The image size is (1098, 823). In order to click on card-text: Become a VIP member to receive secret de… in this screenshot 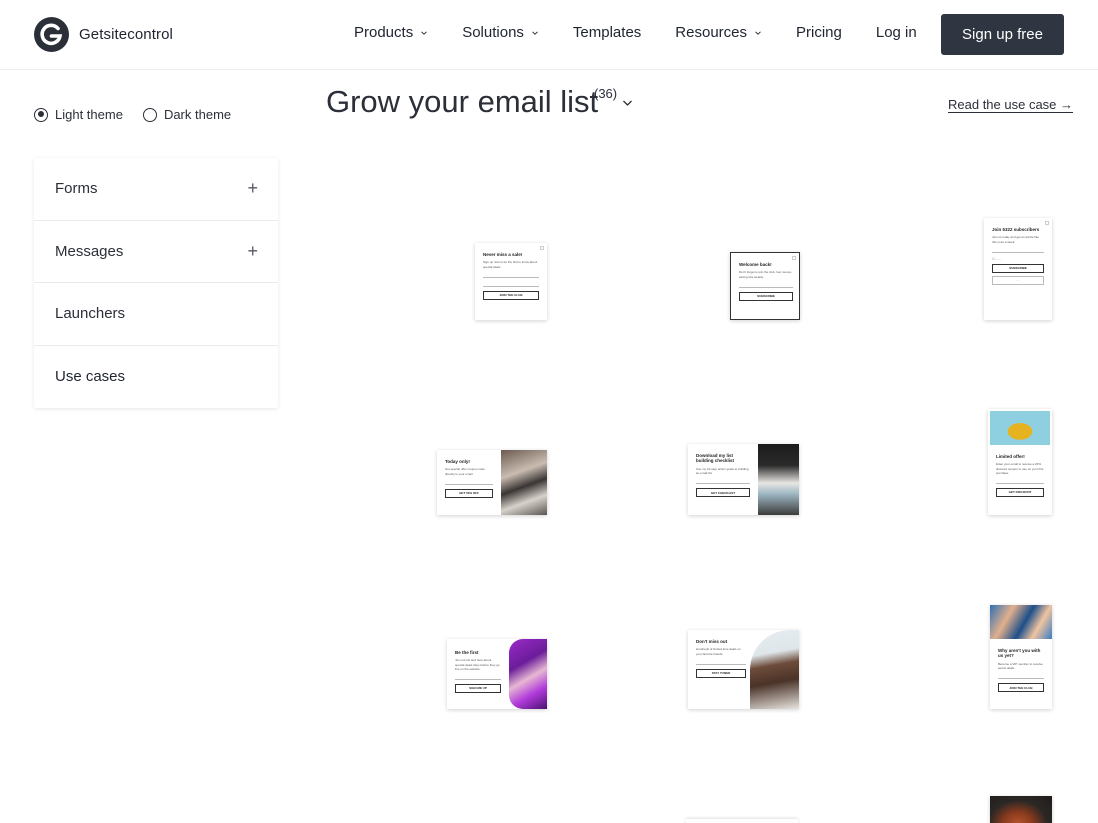, I will do `click(1020, 665)`.